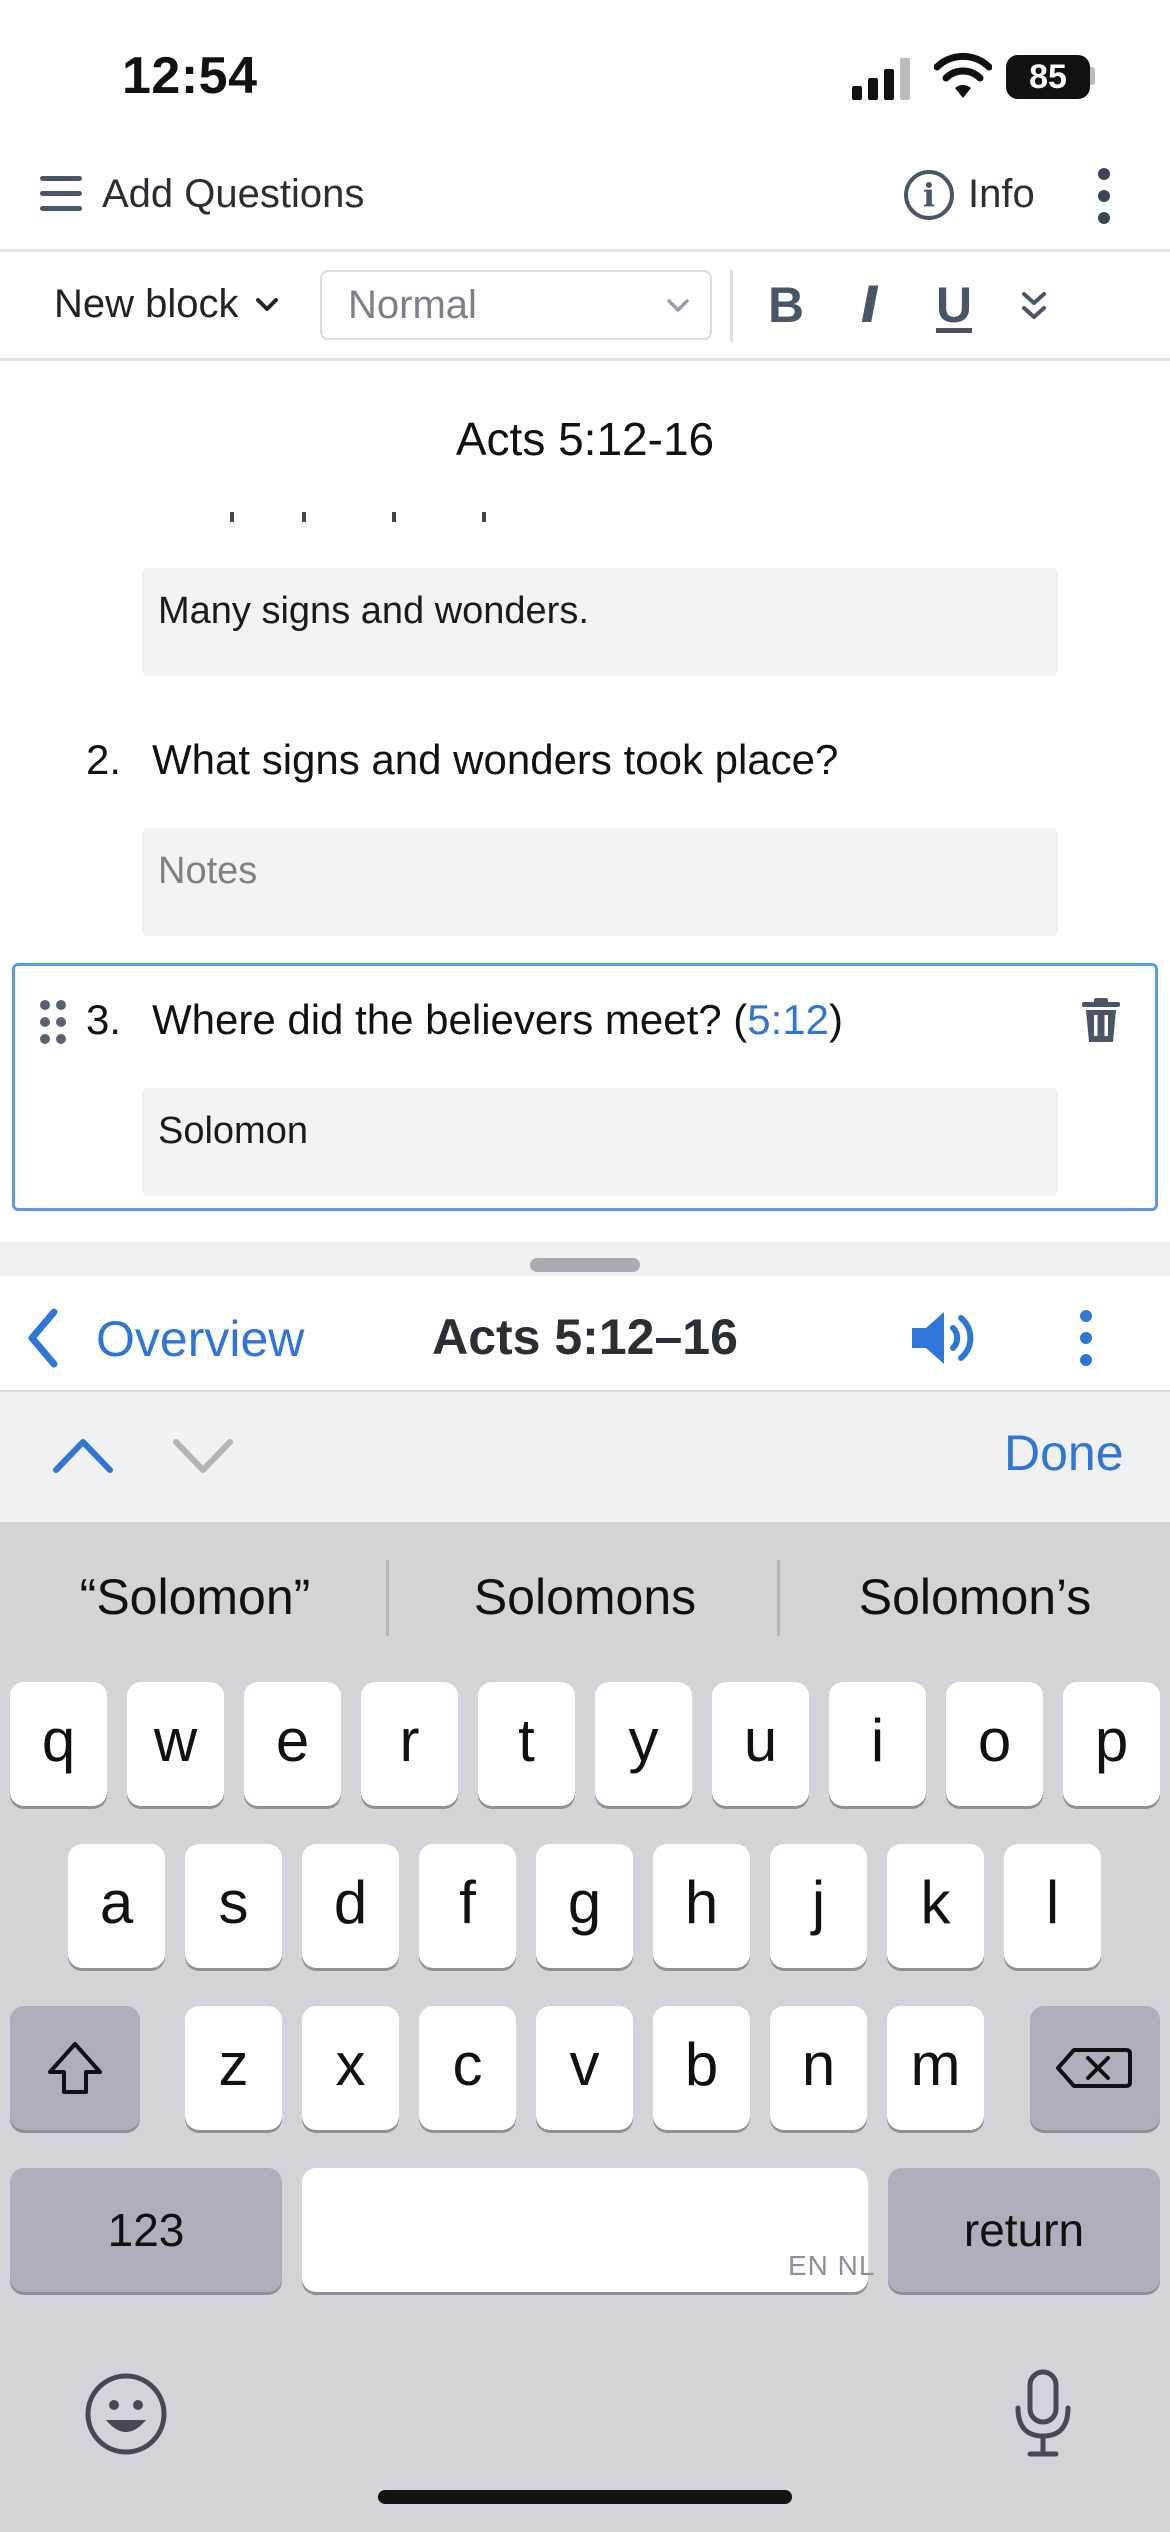  Describe the element at coordinates (818, 2068) in the screenshot. I see `key-n: n` at that location.